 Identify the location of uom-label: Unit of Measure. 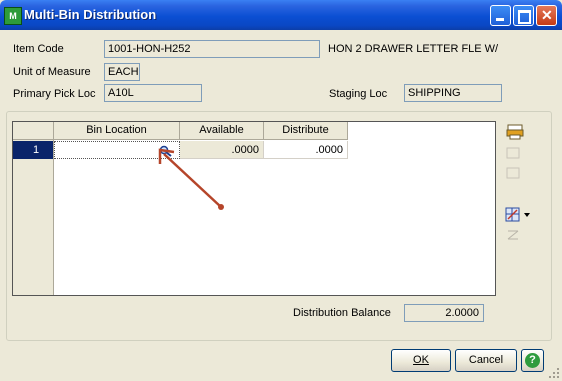
(52, 72).